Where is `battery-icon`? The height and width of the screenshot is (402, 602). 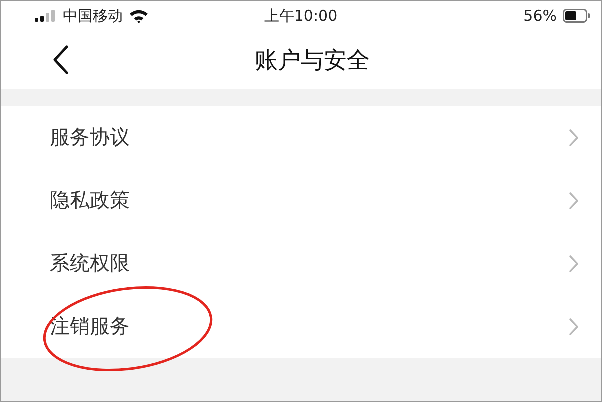
battery-icon is located at coordinates (577, 16).